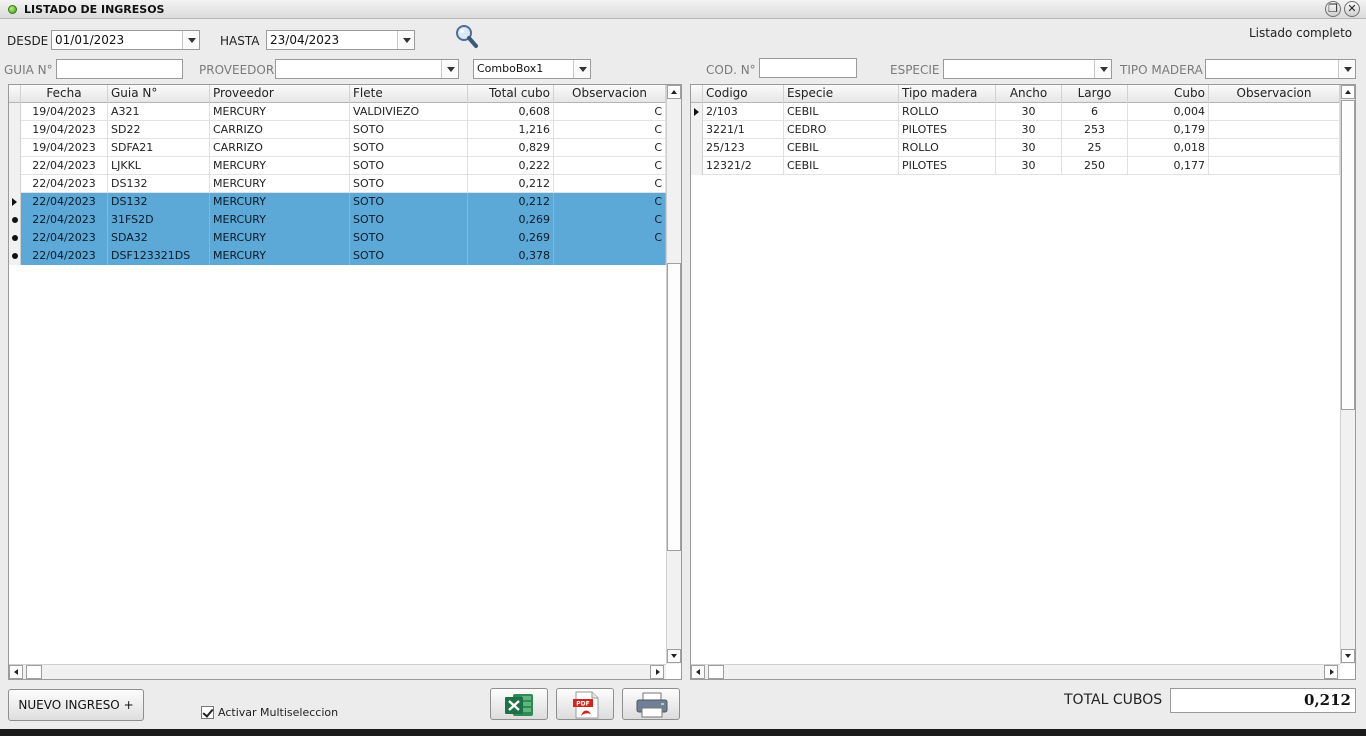  Describe the element at coordinates (76, 705) in the screenshot. I see `nuevo-ingreso-button: NUEVO INGRESO +` at that location.